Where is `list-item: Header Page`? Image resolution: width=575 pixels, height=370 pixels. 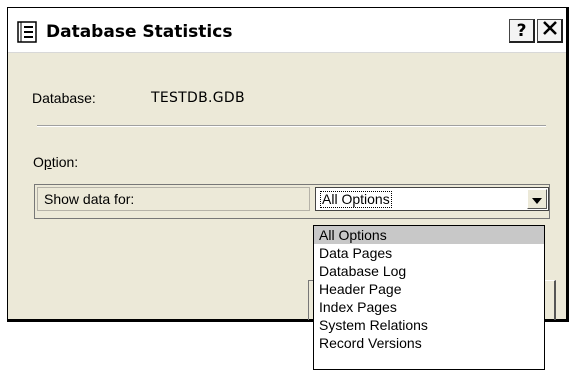
list-item: Header Page is located at coordinates (429, 289).